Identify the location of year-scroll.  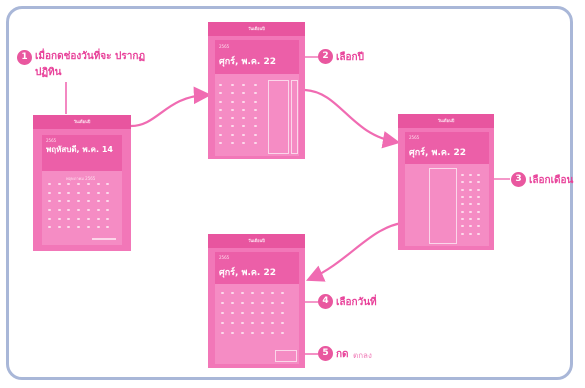
(294, 117).